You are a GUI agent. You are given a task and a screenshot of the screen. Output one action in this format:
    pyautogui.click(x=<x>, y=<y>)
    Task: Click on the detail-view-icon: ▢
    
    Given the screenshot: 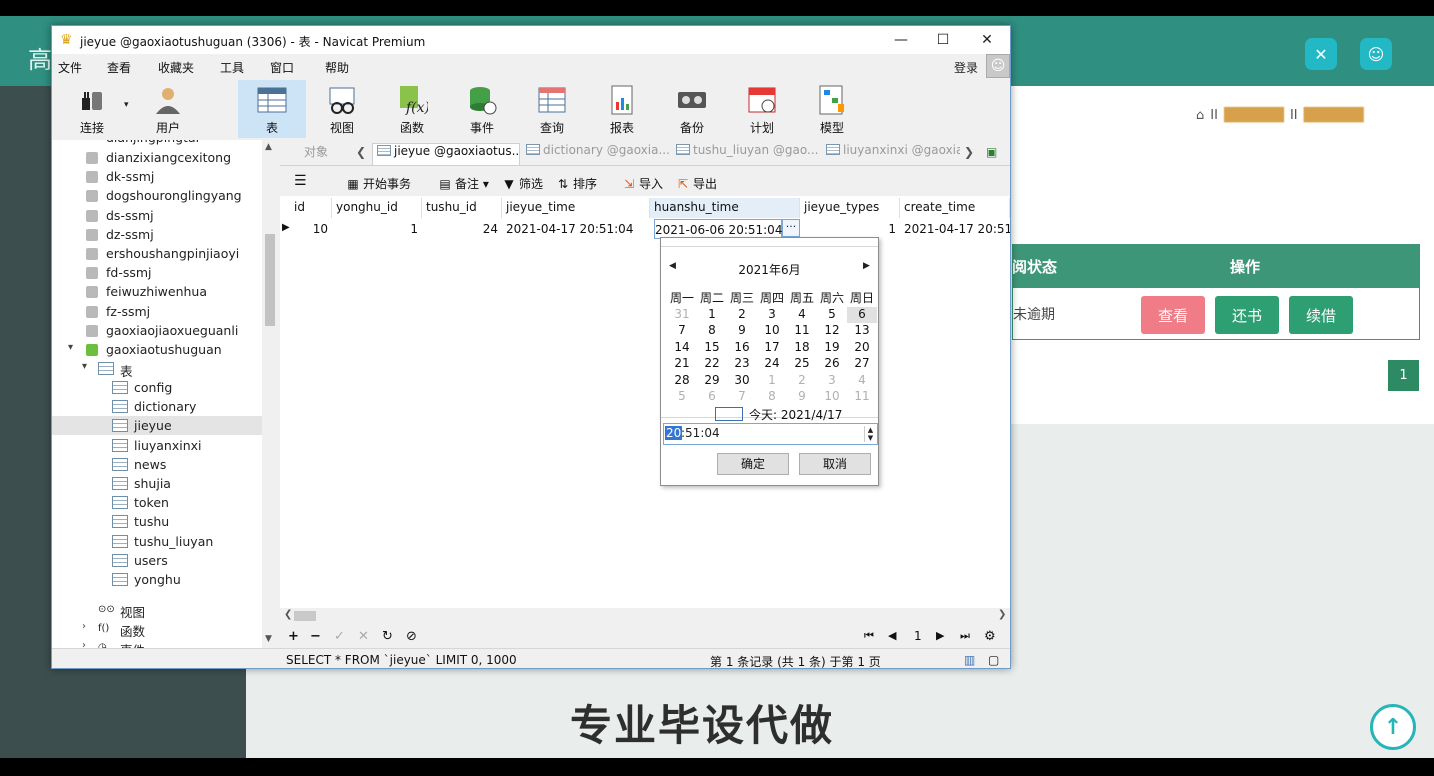 What is the action you would take?
    pyautogui.click(x=993, y=660)
    